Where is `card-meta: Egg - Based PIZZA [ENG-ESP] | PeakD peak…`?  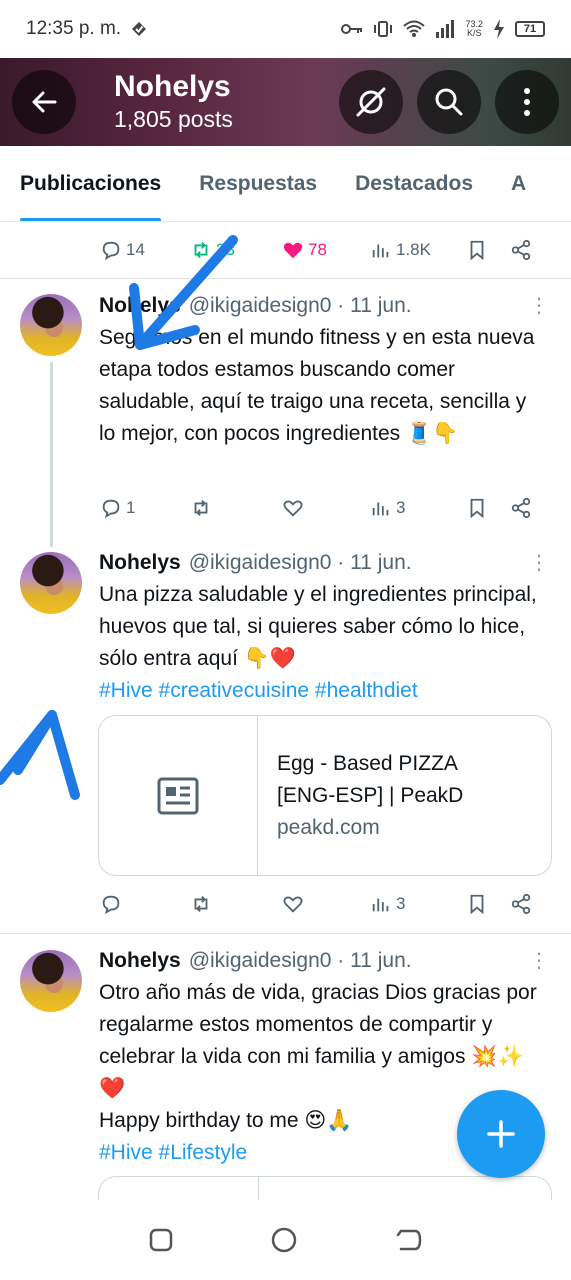
card-meta: Egg - Based PIZZA [ENG-ESP] | PeakD peak… is located at coordinates (387, 795).